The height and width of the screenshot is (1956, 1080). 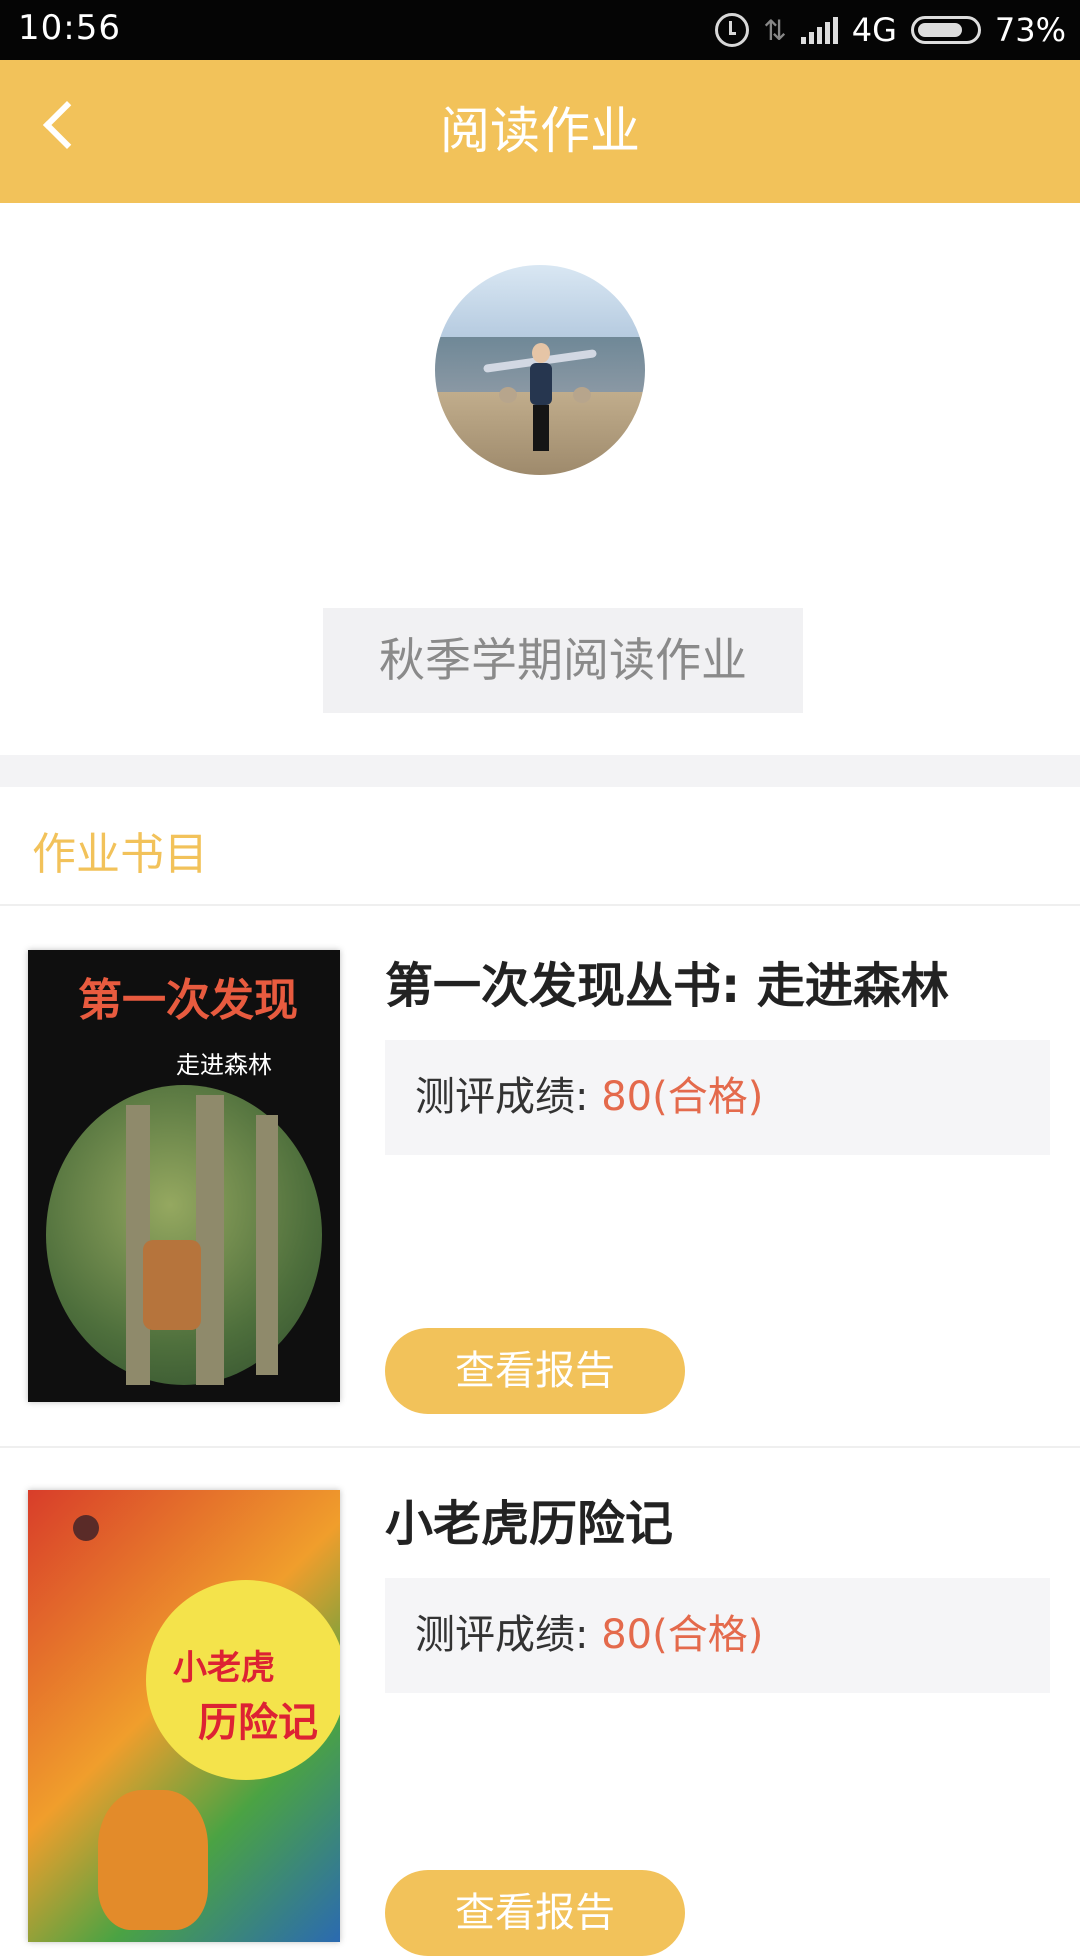 What do you see at coordinates (874, 30) in the screenshot?
I see `network-label: 4G` at bounding box center [874, 30].